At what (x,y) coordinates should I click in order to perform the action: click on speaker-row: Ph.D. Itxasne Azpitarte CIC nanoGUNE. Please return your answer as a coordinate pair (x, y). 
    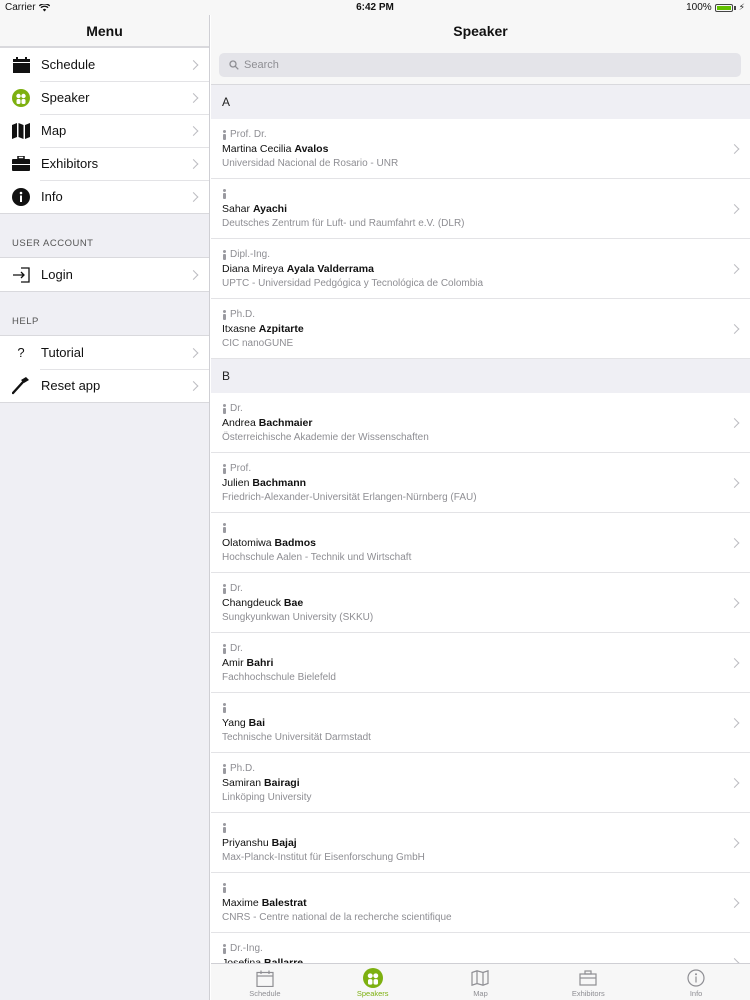
    Looking at the image, I should click on (480, 329).